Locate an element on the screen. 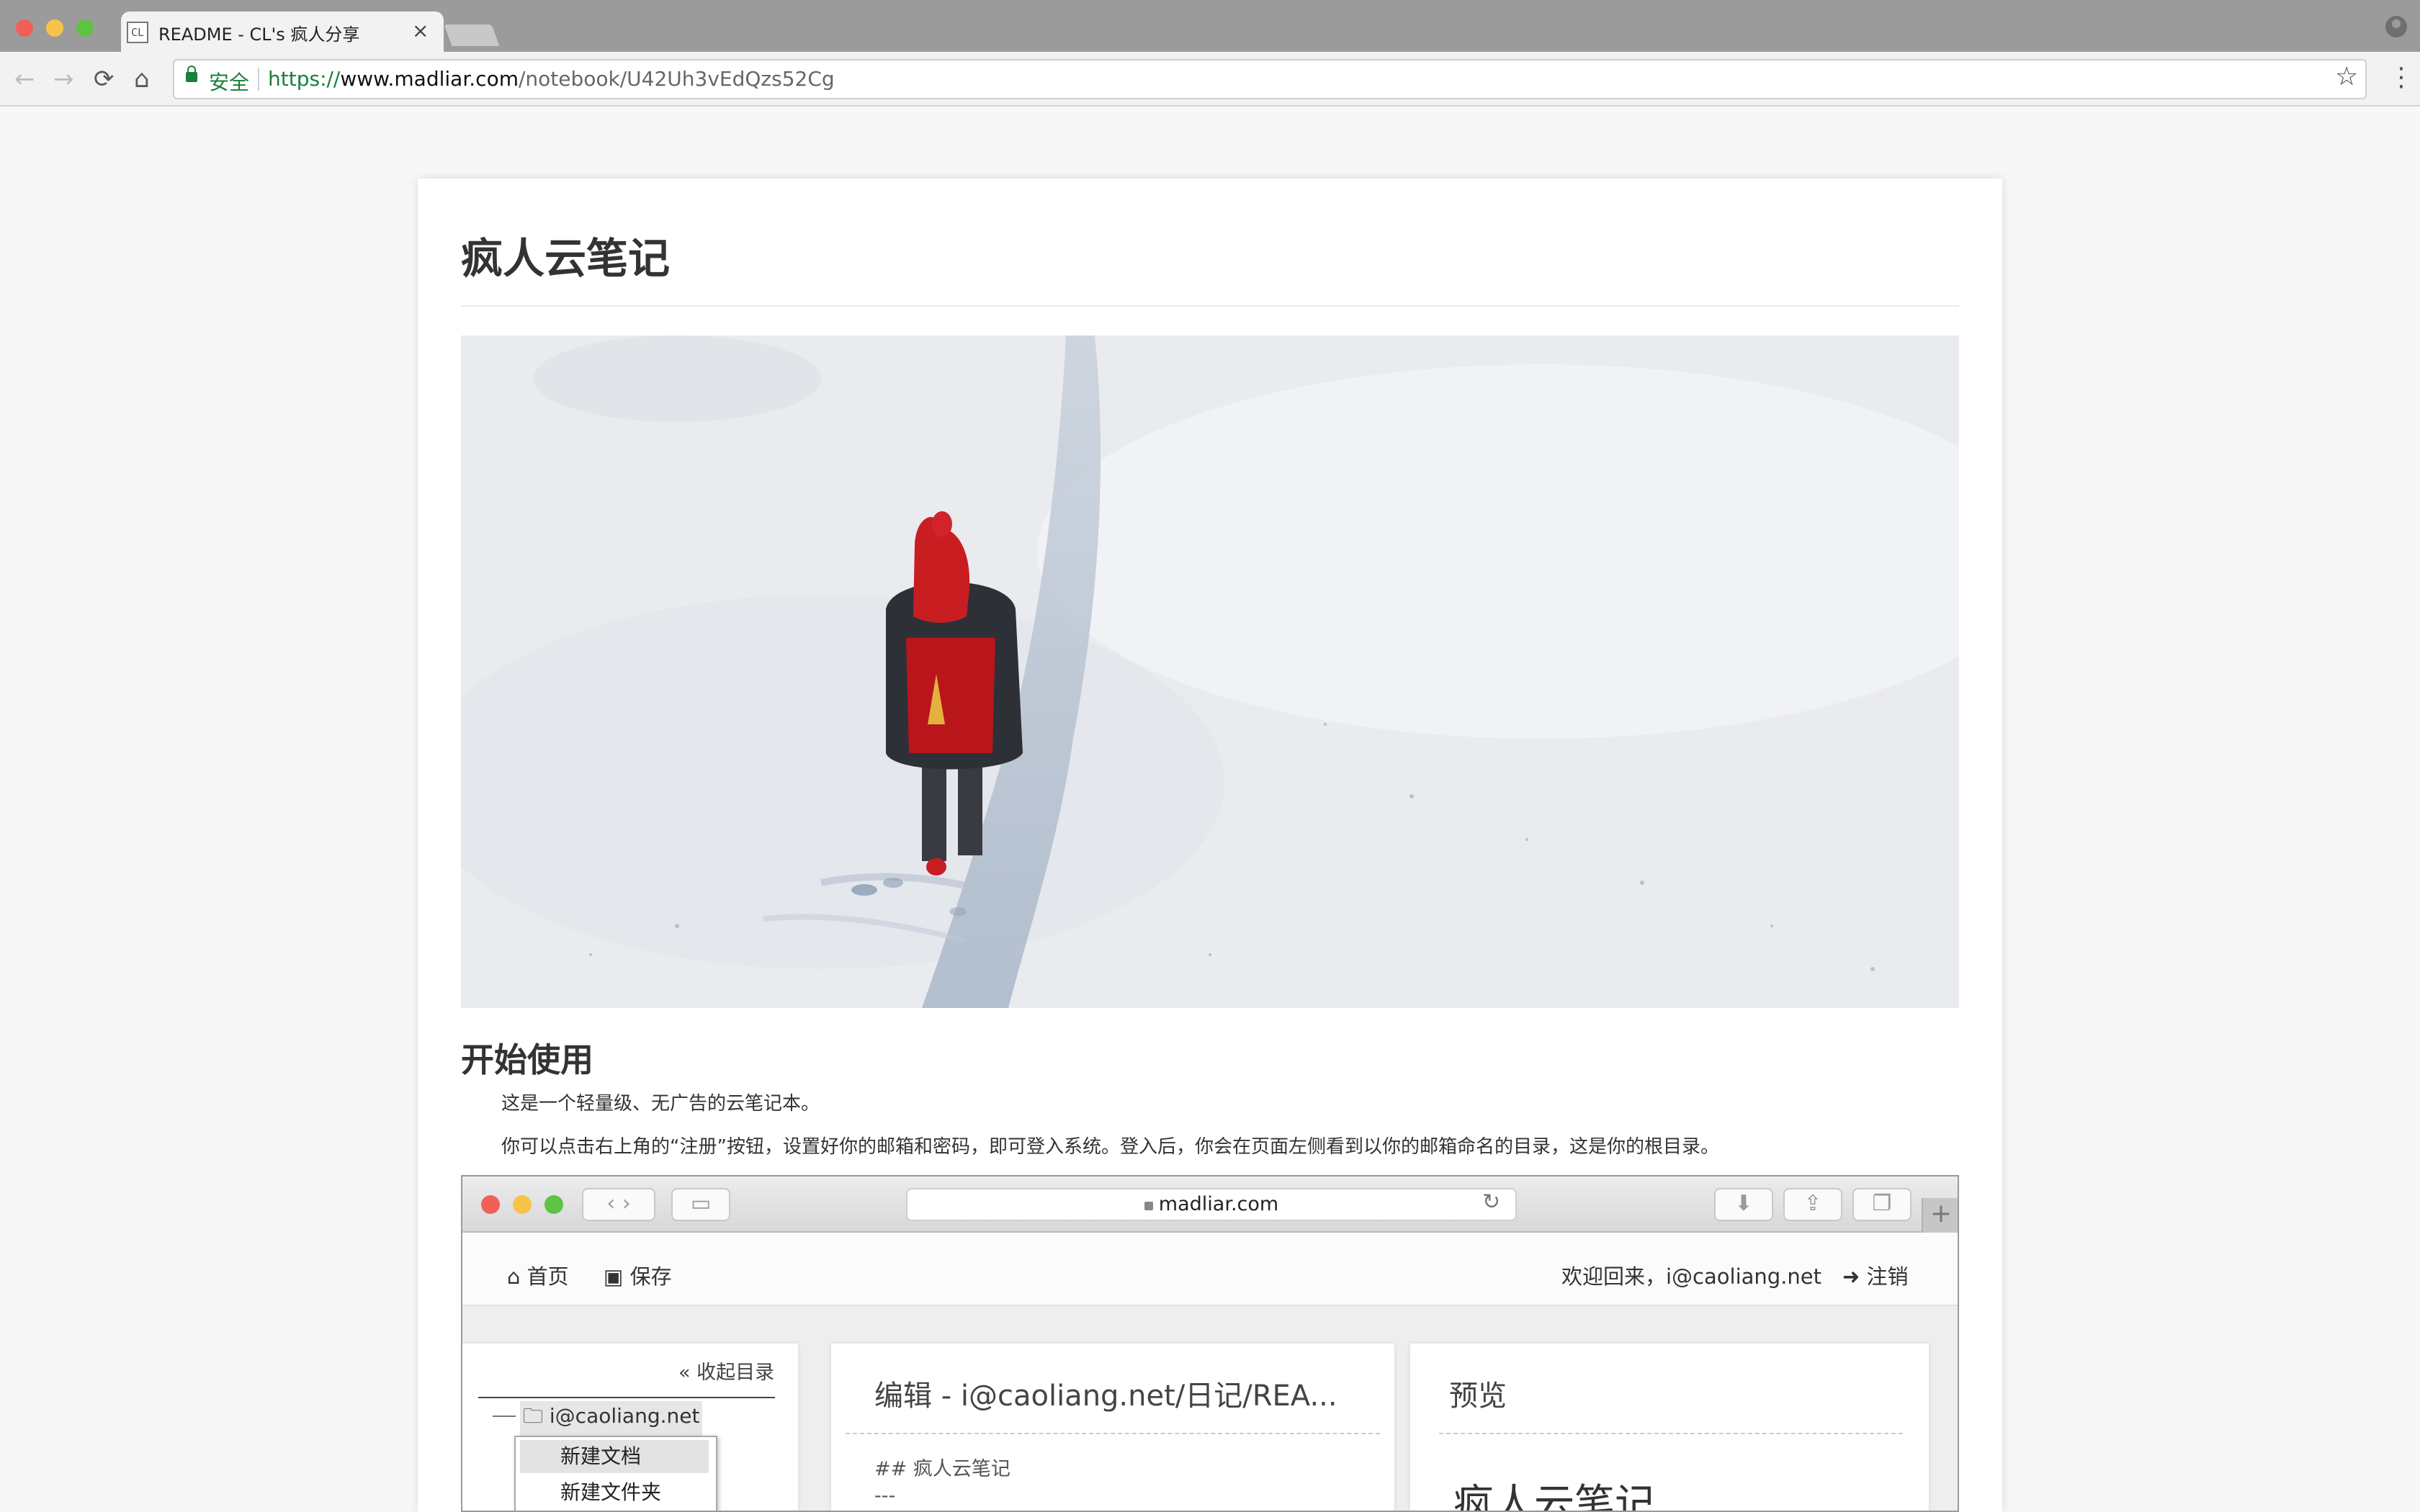 This screenshot has height=1512, width=2420. shot-reload-icon: ↻ is located at coordinates (1492, 1202).